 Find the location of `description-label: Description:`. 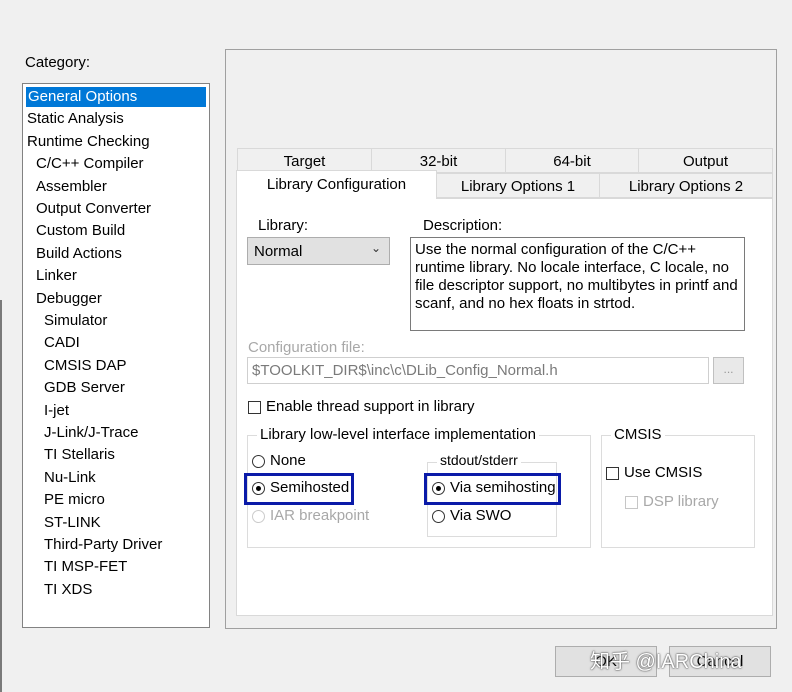

description-label: Description: is located at coordinates (463, 225).